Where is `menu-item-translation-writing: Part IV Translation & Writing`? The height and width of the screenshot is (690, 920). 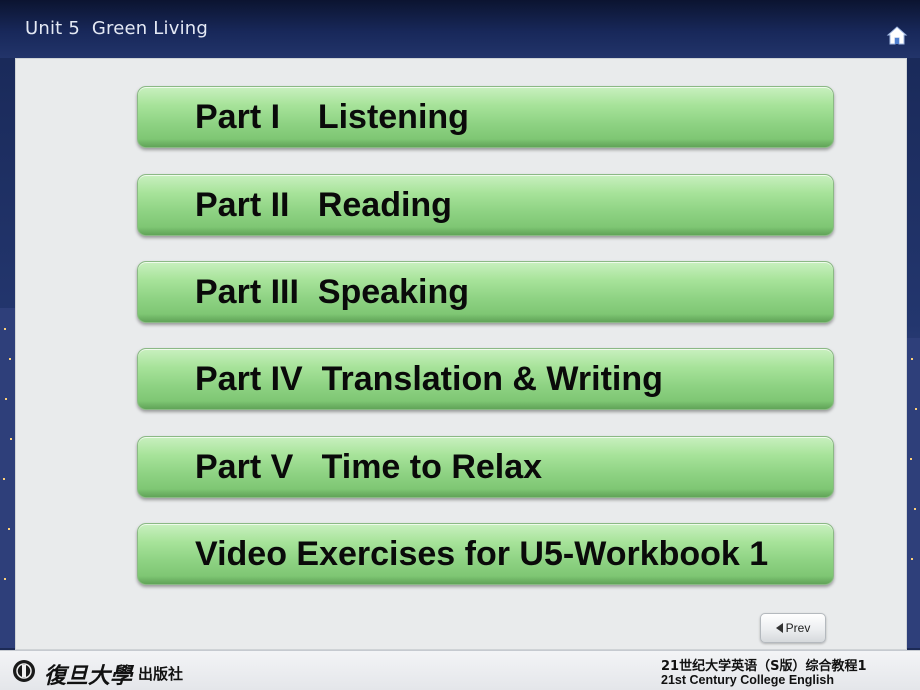
menu-item-translation-writing: Part IV Translation & Writing is located at coordinates (485, 379).